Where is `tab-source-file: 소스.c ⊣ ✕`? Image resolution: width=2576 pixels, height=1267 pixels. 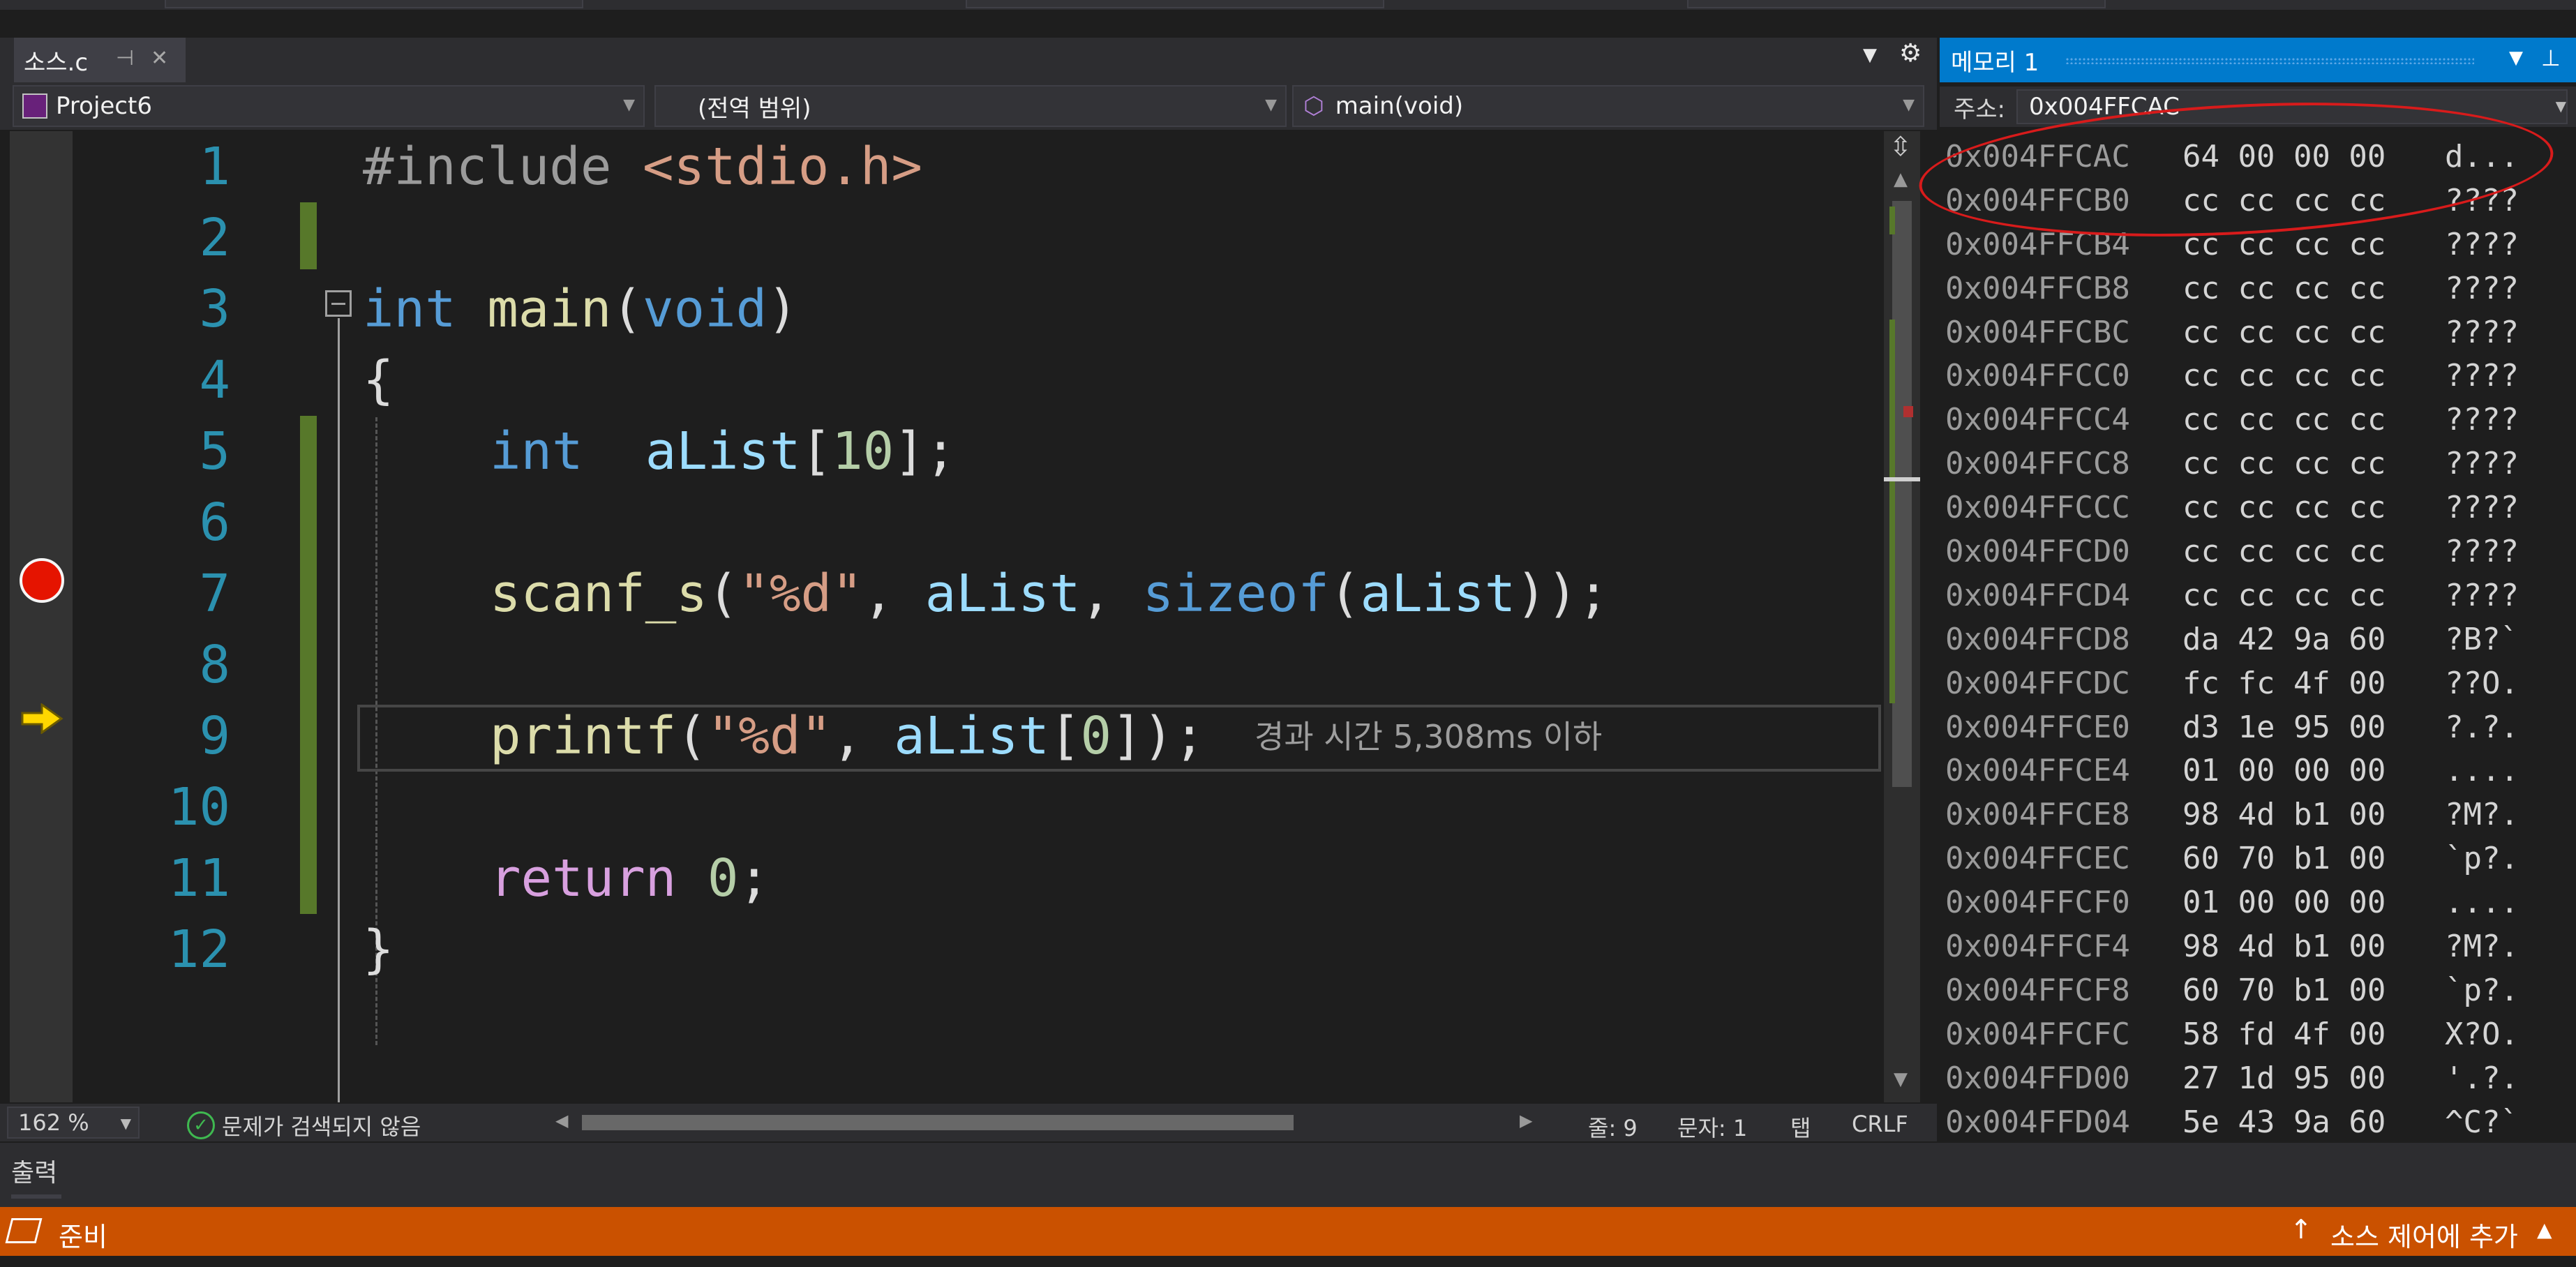
tab-source-file: 소스.c ⊣ ✕ is located at coordinates (100, 60).